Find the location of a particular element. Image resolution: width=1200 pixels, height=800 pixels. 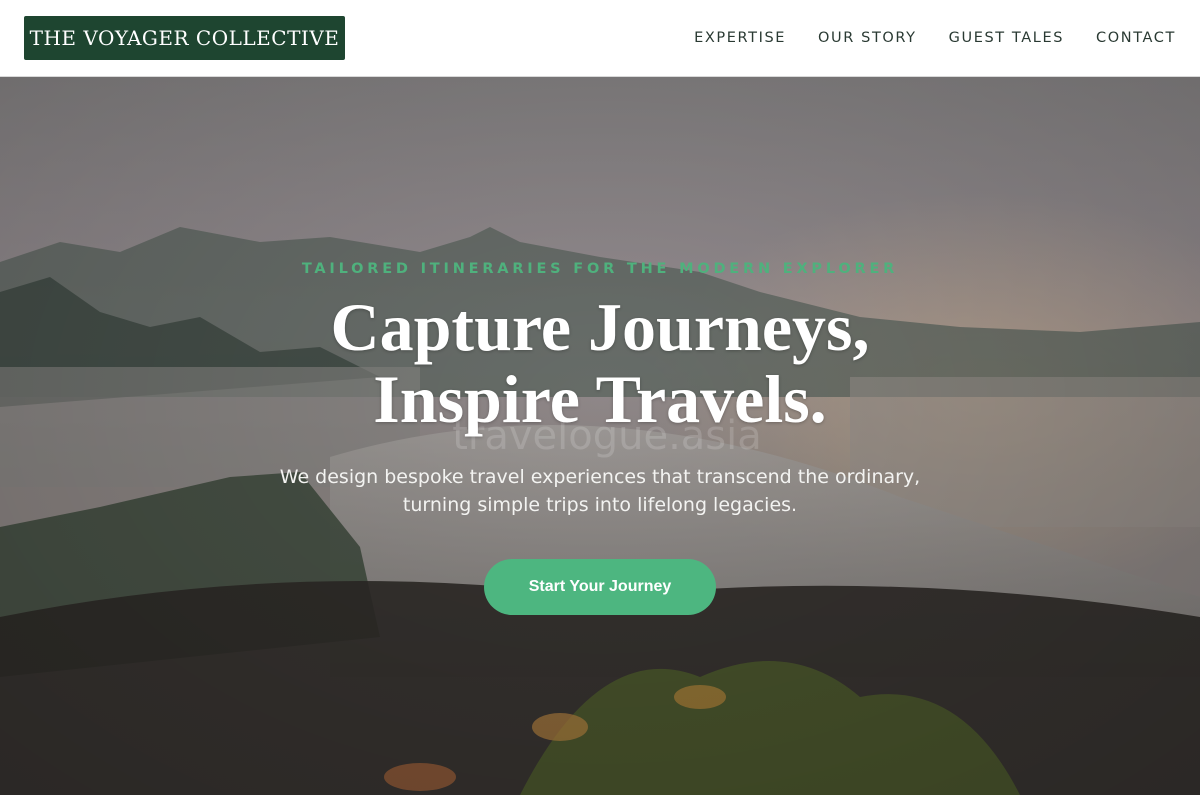

main-nav: EXPERTISE OUR STORY GUEST TALES CONTACT is located at coordinates (935, 38).